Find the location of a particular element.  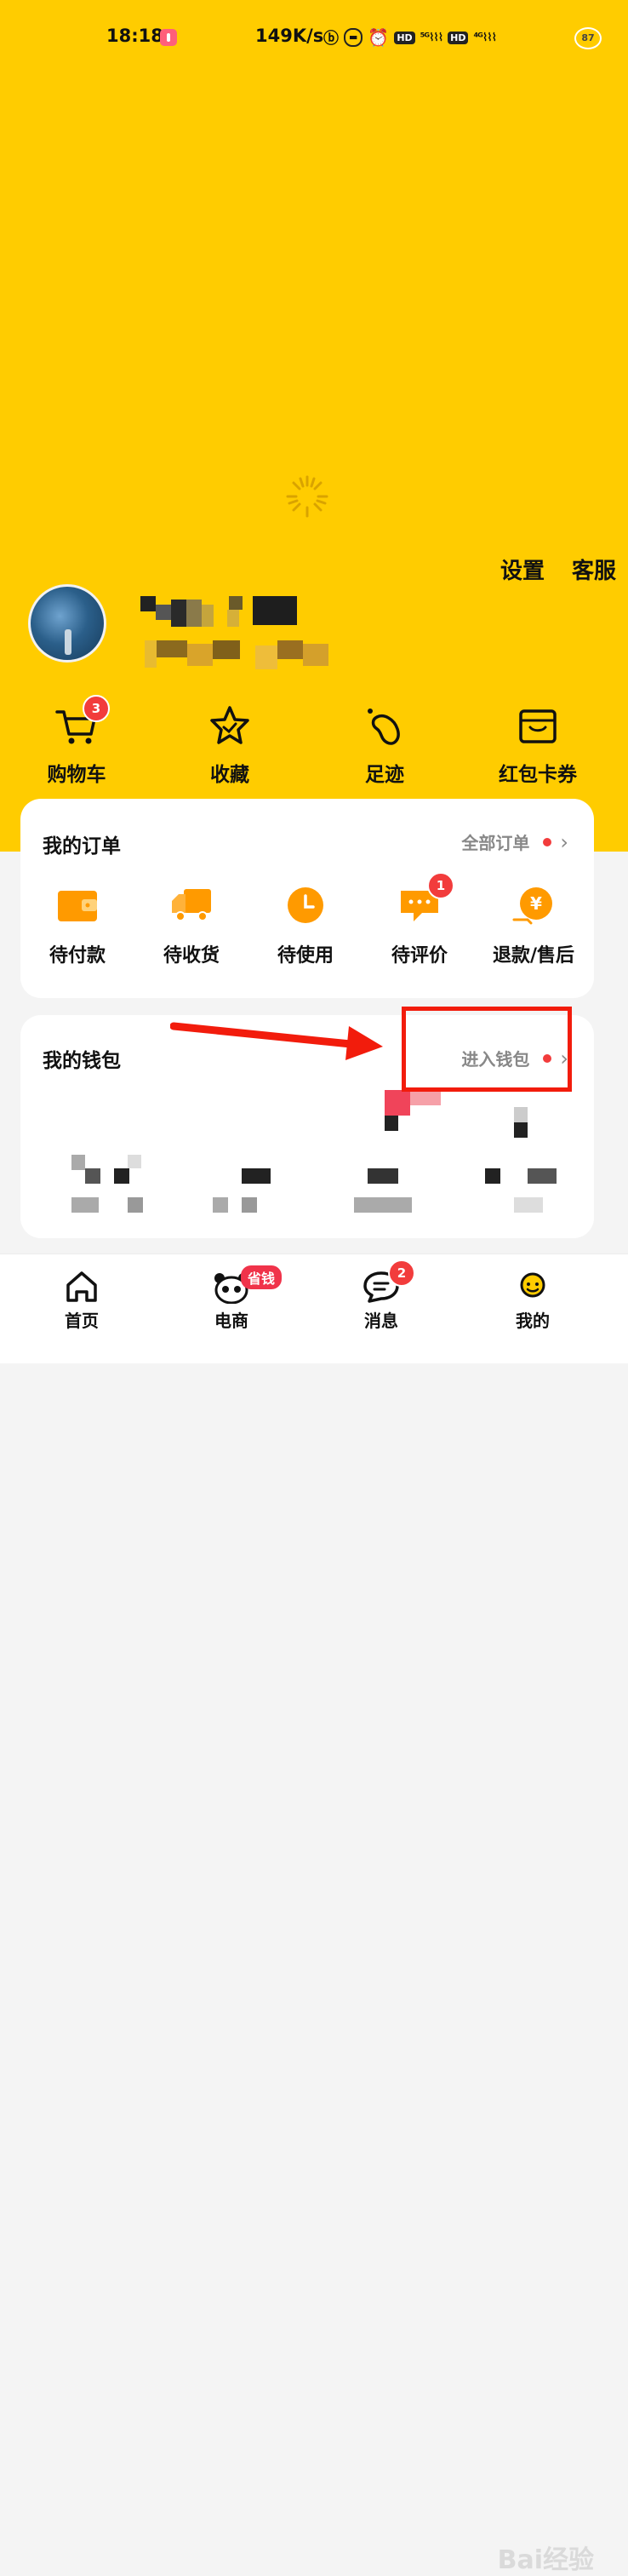

cart-badge: 3 is located at coordinates (96, 708).